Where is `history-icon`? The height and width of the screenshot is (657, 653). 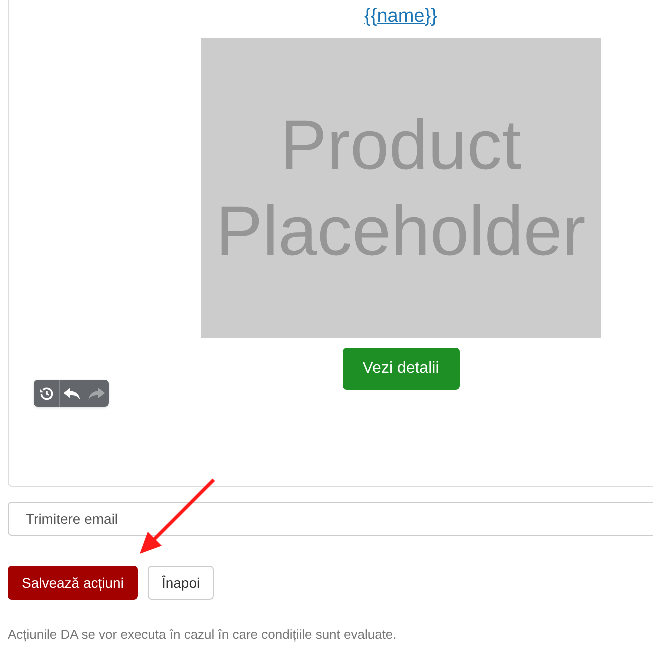
history-icon is located at coordinates (46, 394).